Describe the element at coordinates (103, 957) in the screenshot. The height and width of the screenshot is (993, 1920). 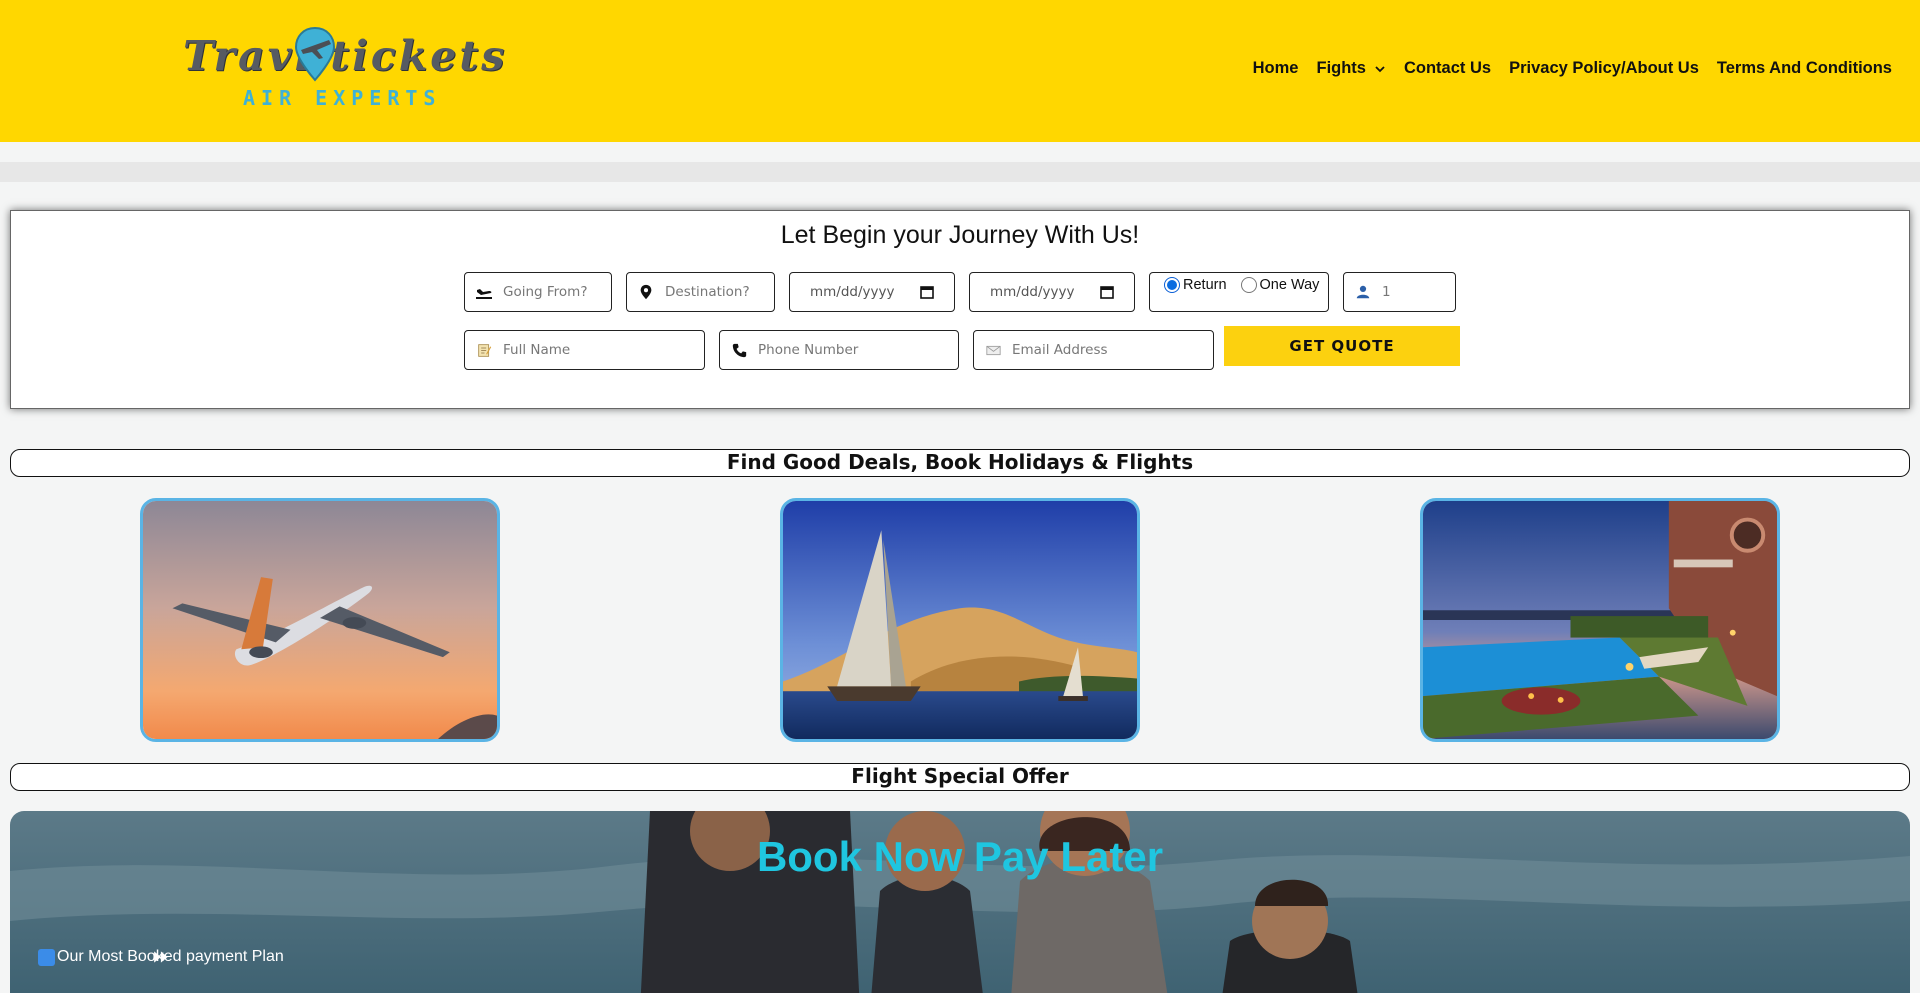
I see `fast-forward-icon` at that location.